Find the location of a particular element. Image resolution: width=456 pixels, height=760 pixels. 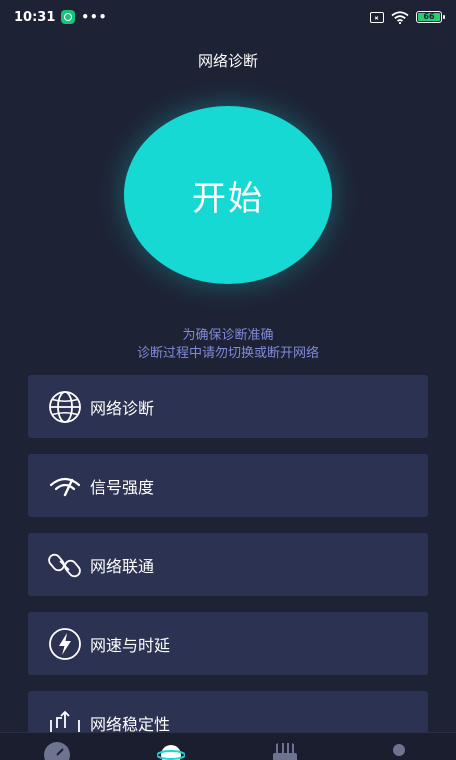

lightning-icon is located at coordinates (65, 644).